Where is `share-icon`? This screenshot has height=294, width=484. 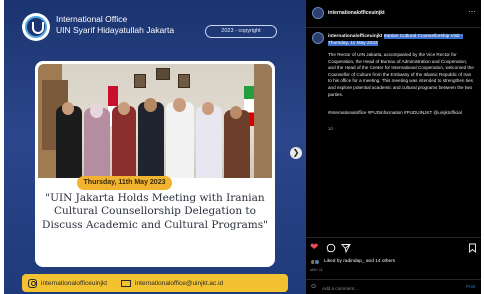 share-icon is located at coordinates (346, 249).